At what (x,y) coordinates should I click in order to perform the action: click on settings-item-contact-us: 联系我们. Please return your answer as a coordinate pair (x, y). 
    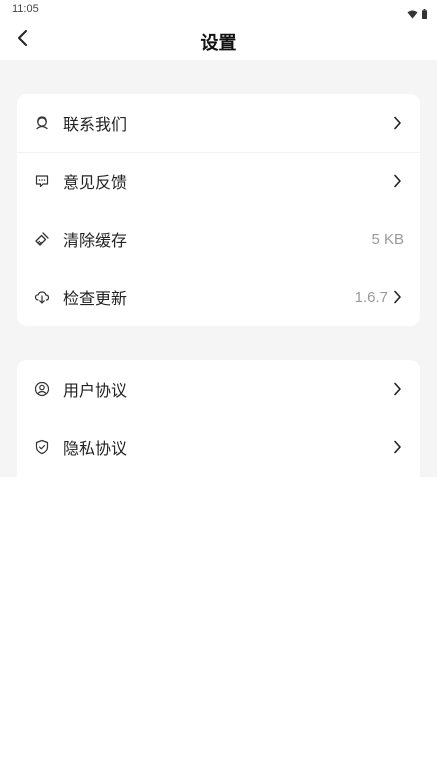
    Looking at the image, I should click on (218, 123).